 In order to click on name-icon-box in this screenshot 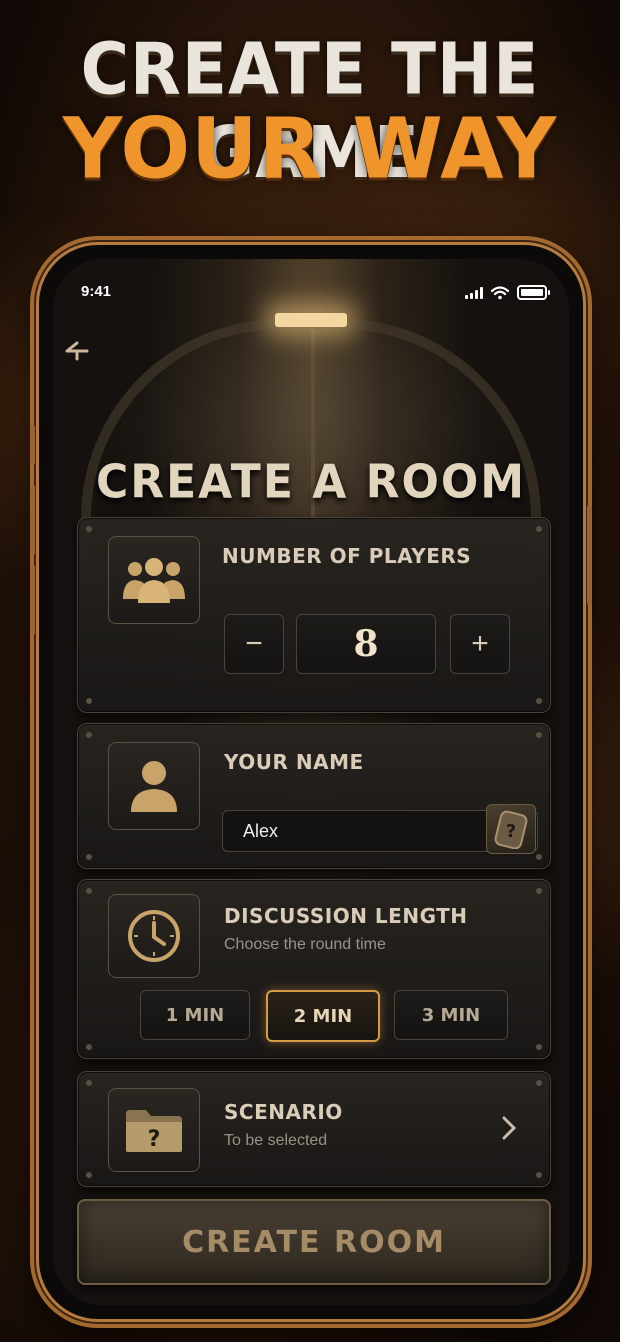, I will do `click(154, 786)`.